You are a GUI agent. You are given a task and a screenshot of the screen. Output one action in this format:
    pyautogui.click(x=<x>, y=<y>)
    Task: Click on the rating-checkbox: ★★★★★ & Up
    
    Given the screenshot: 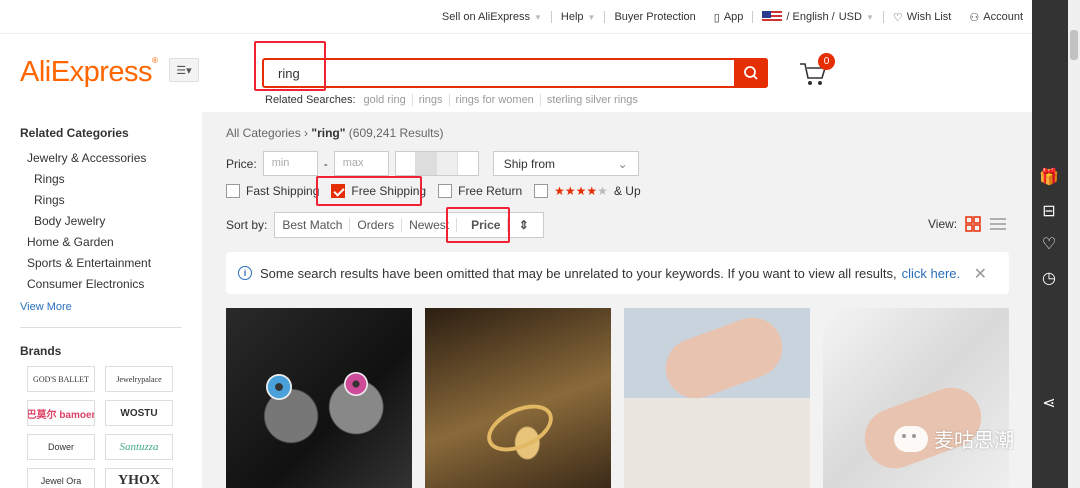 What is the action you would take?
    pyautogui.click(x=587, y=191)
    